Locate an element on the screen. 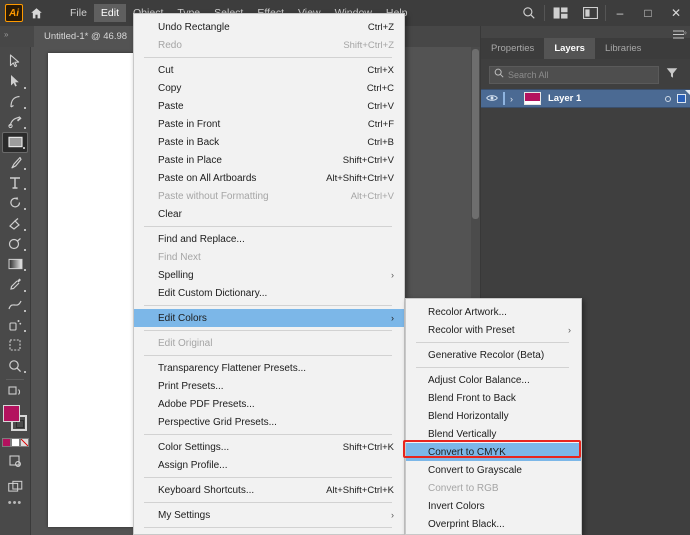 This screenshot has height=535, width=690. target-indicator-icon is located at coordinates (668, 98).